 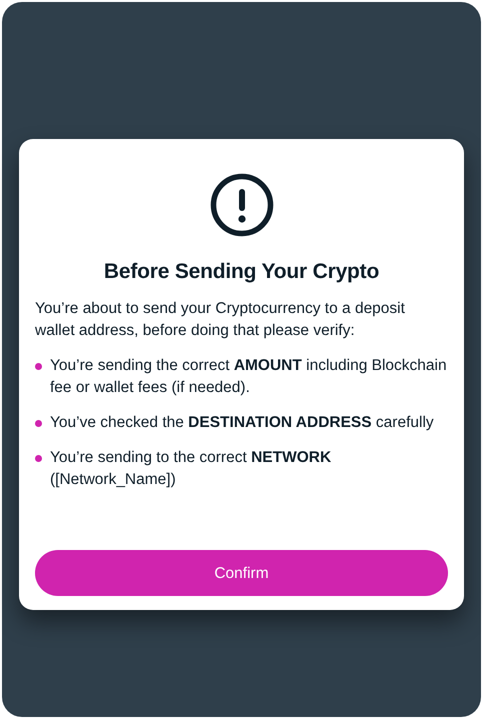 I want to click on checklist-item: You’re sending to the correct NETWORK ([Network_Name]), so click(x=191, y=469).